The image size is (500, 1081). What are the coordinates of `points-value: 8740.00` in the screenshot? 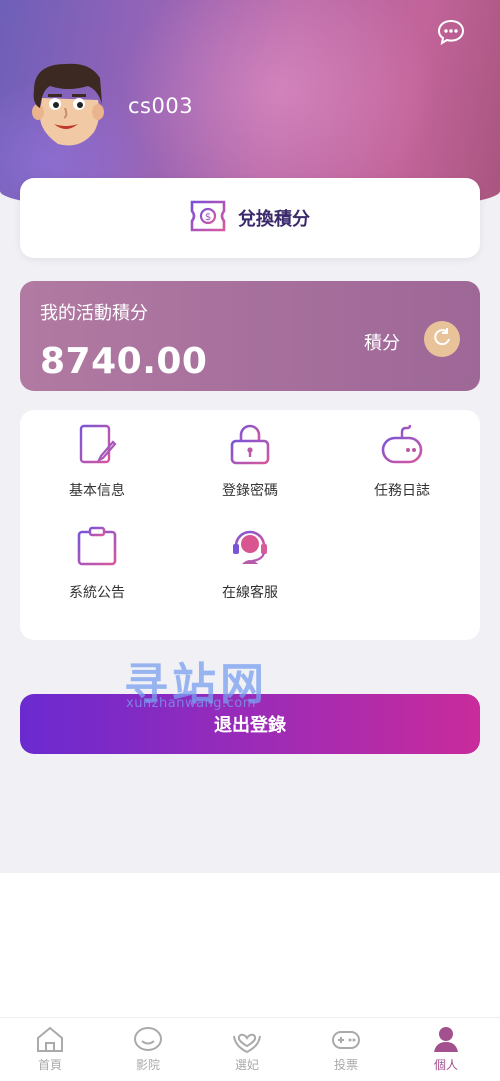 It's located at (124, 361).